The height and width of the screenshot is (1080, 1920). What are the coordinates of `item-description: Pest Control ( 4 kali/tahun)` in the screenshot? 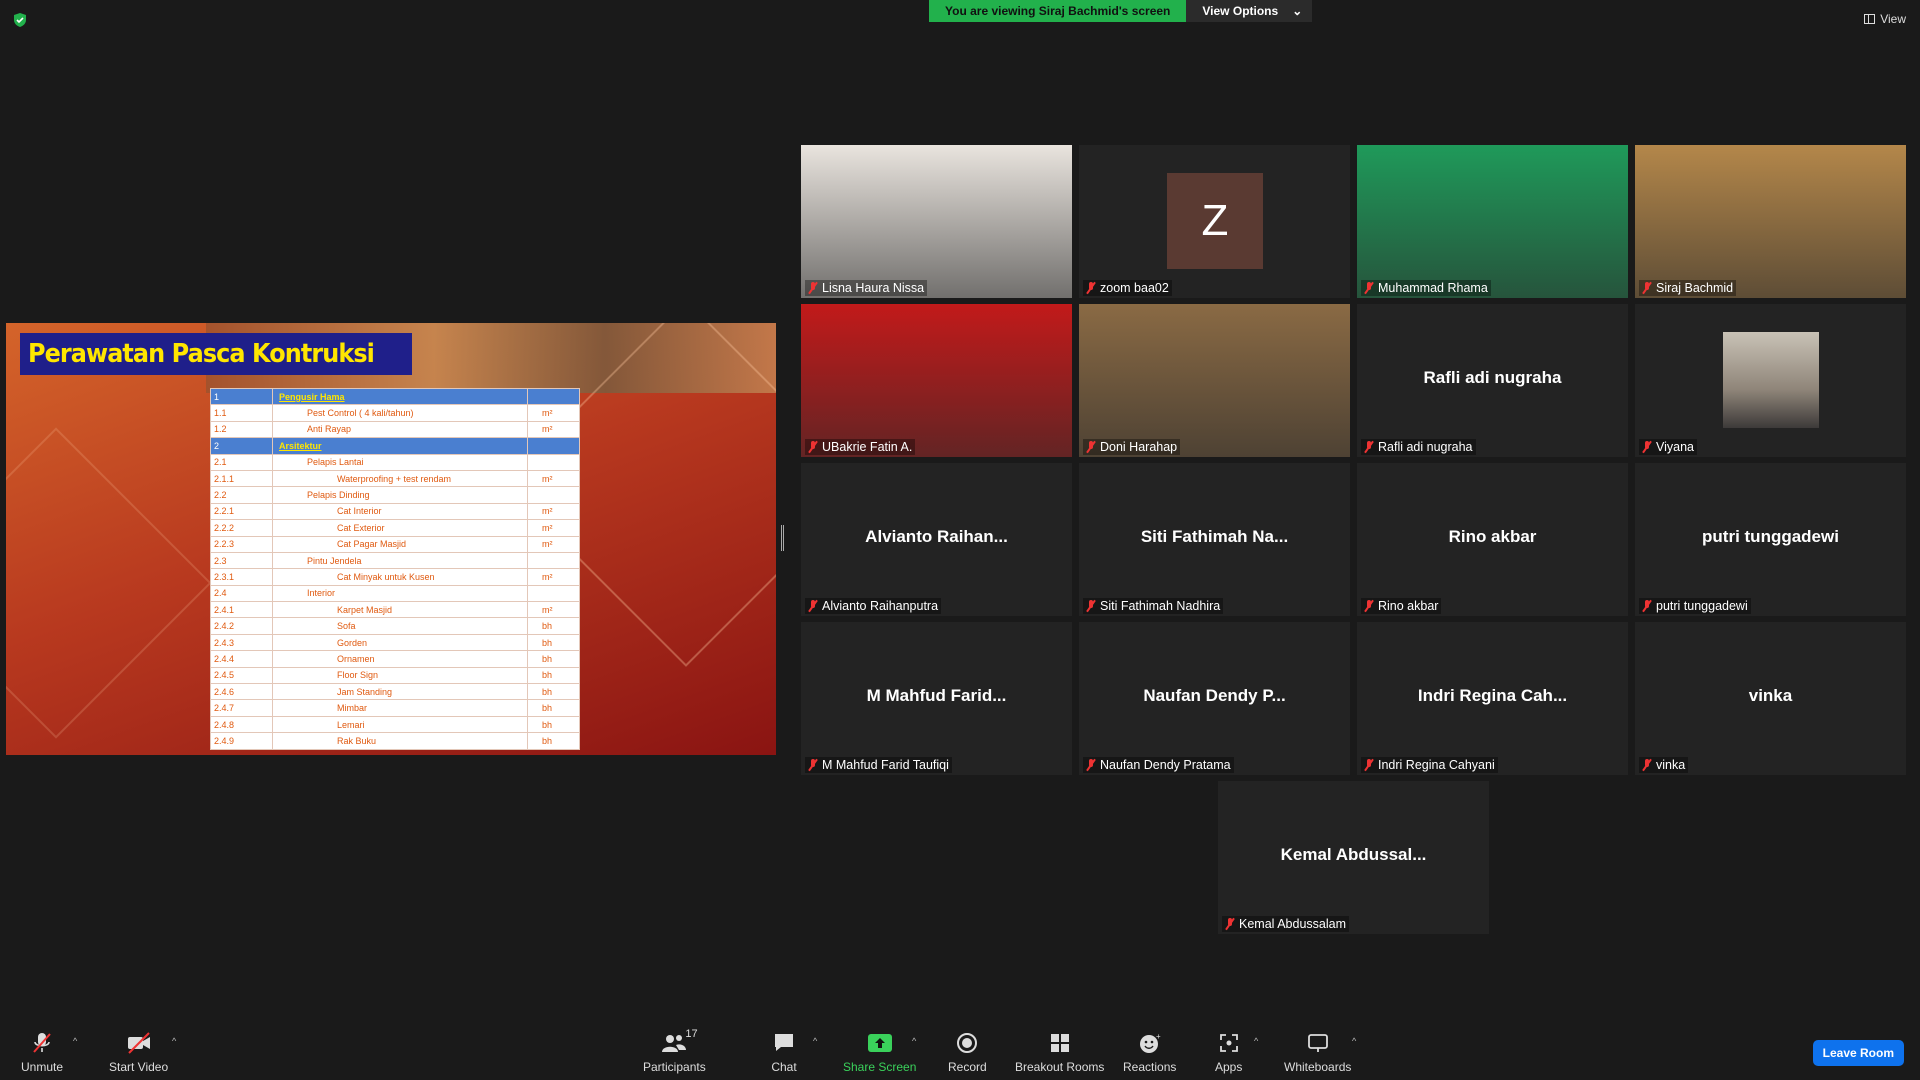 It's located at (400, 413).